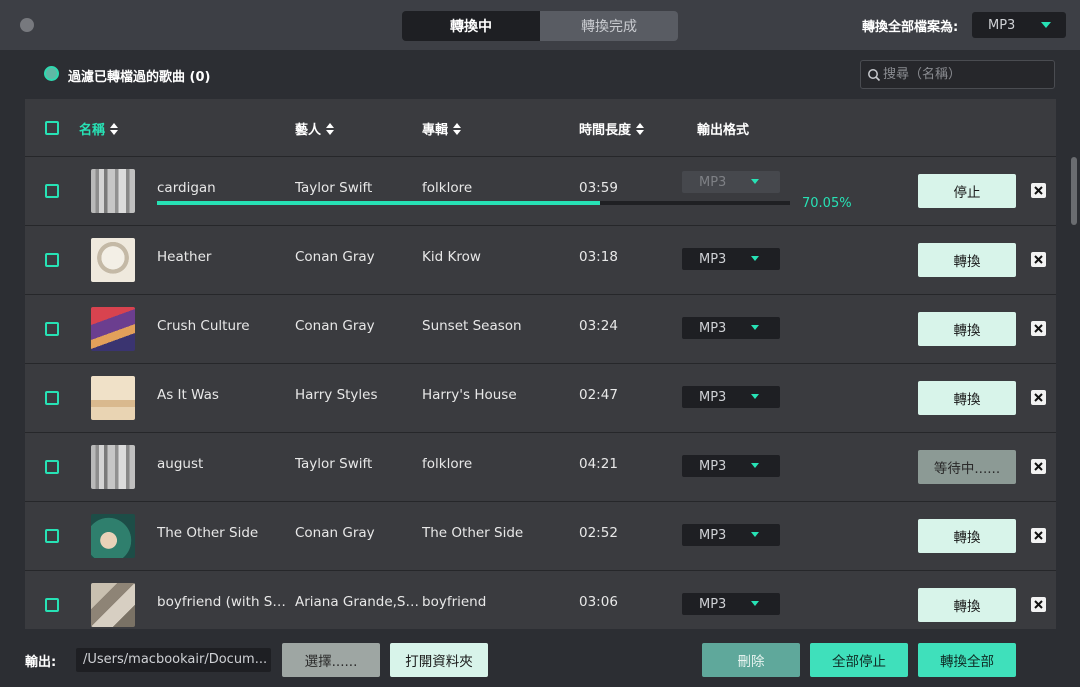 The width and height of the screenshot is (1080, 687). Describe the element at coordinates (540, 260) in the screenshot. I see `table-row: Heather Conan Gray Kid Krow 03:18 MP3 轉換` at that location.